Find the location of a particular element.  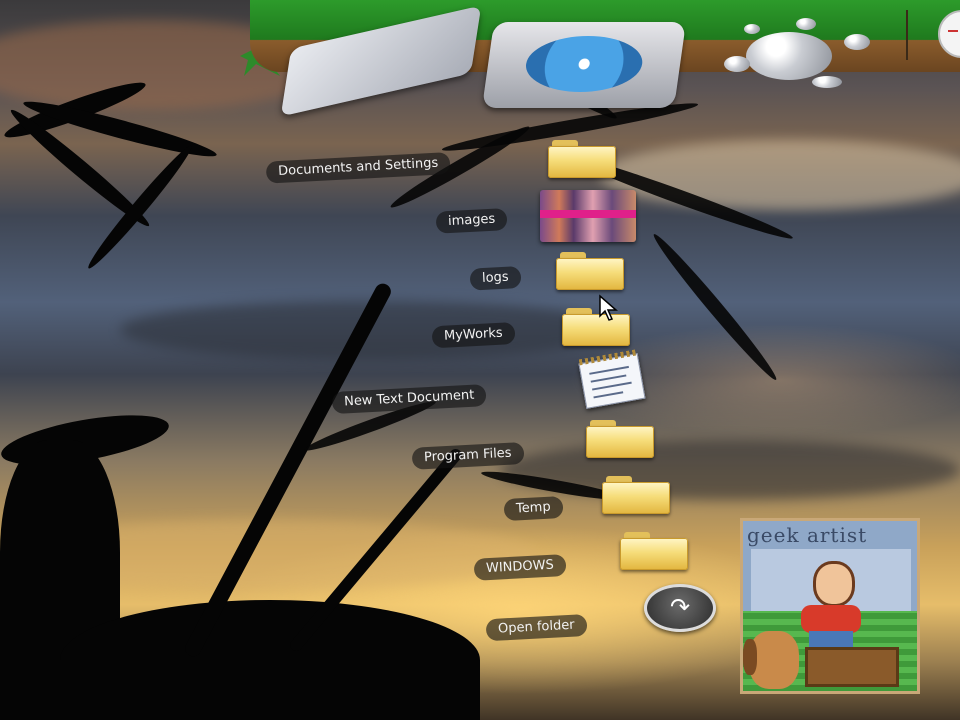

widget-bench is located at coordinates (852, 667).